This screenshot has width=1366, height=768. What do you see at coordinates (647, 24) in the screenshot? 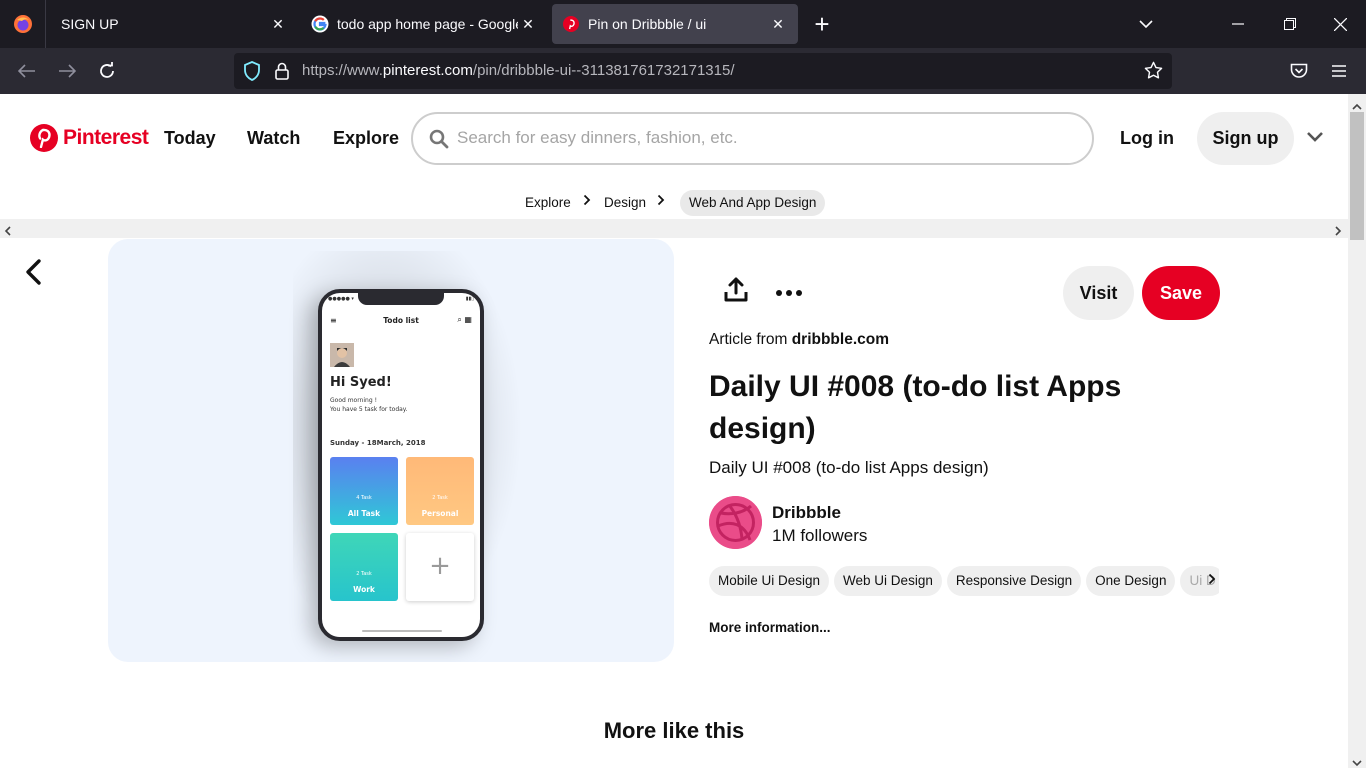
I see `tab-title: Pin on Dribbble / ui` at bounding box center [647, 24].